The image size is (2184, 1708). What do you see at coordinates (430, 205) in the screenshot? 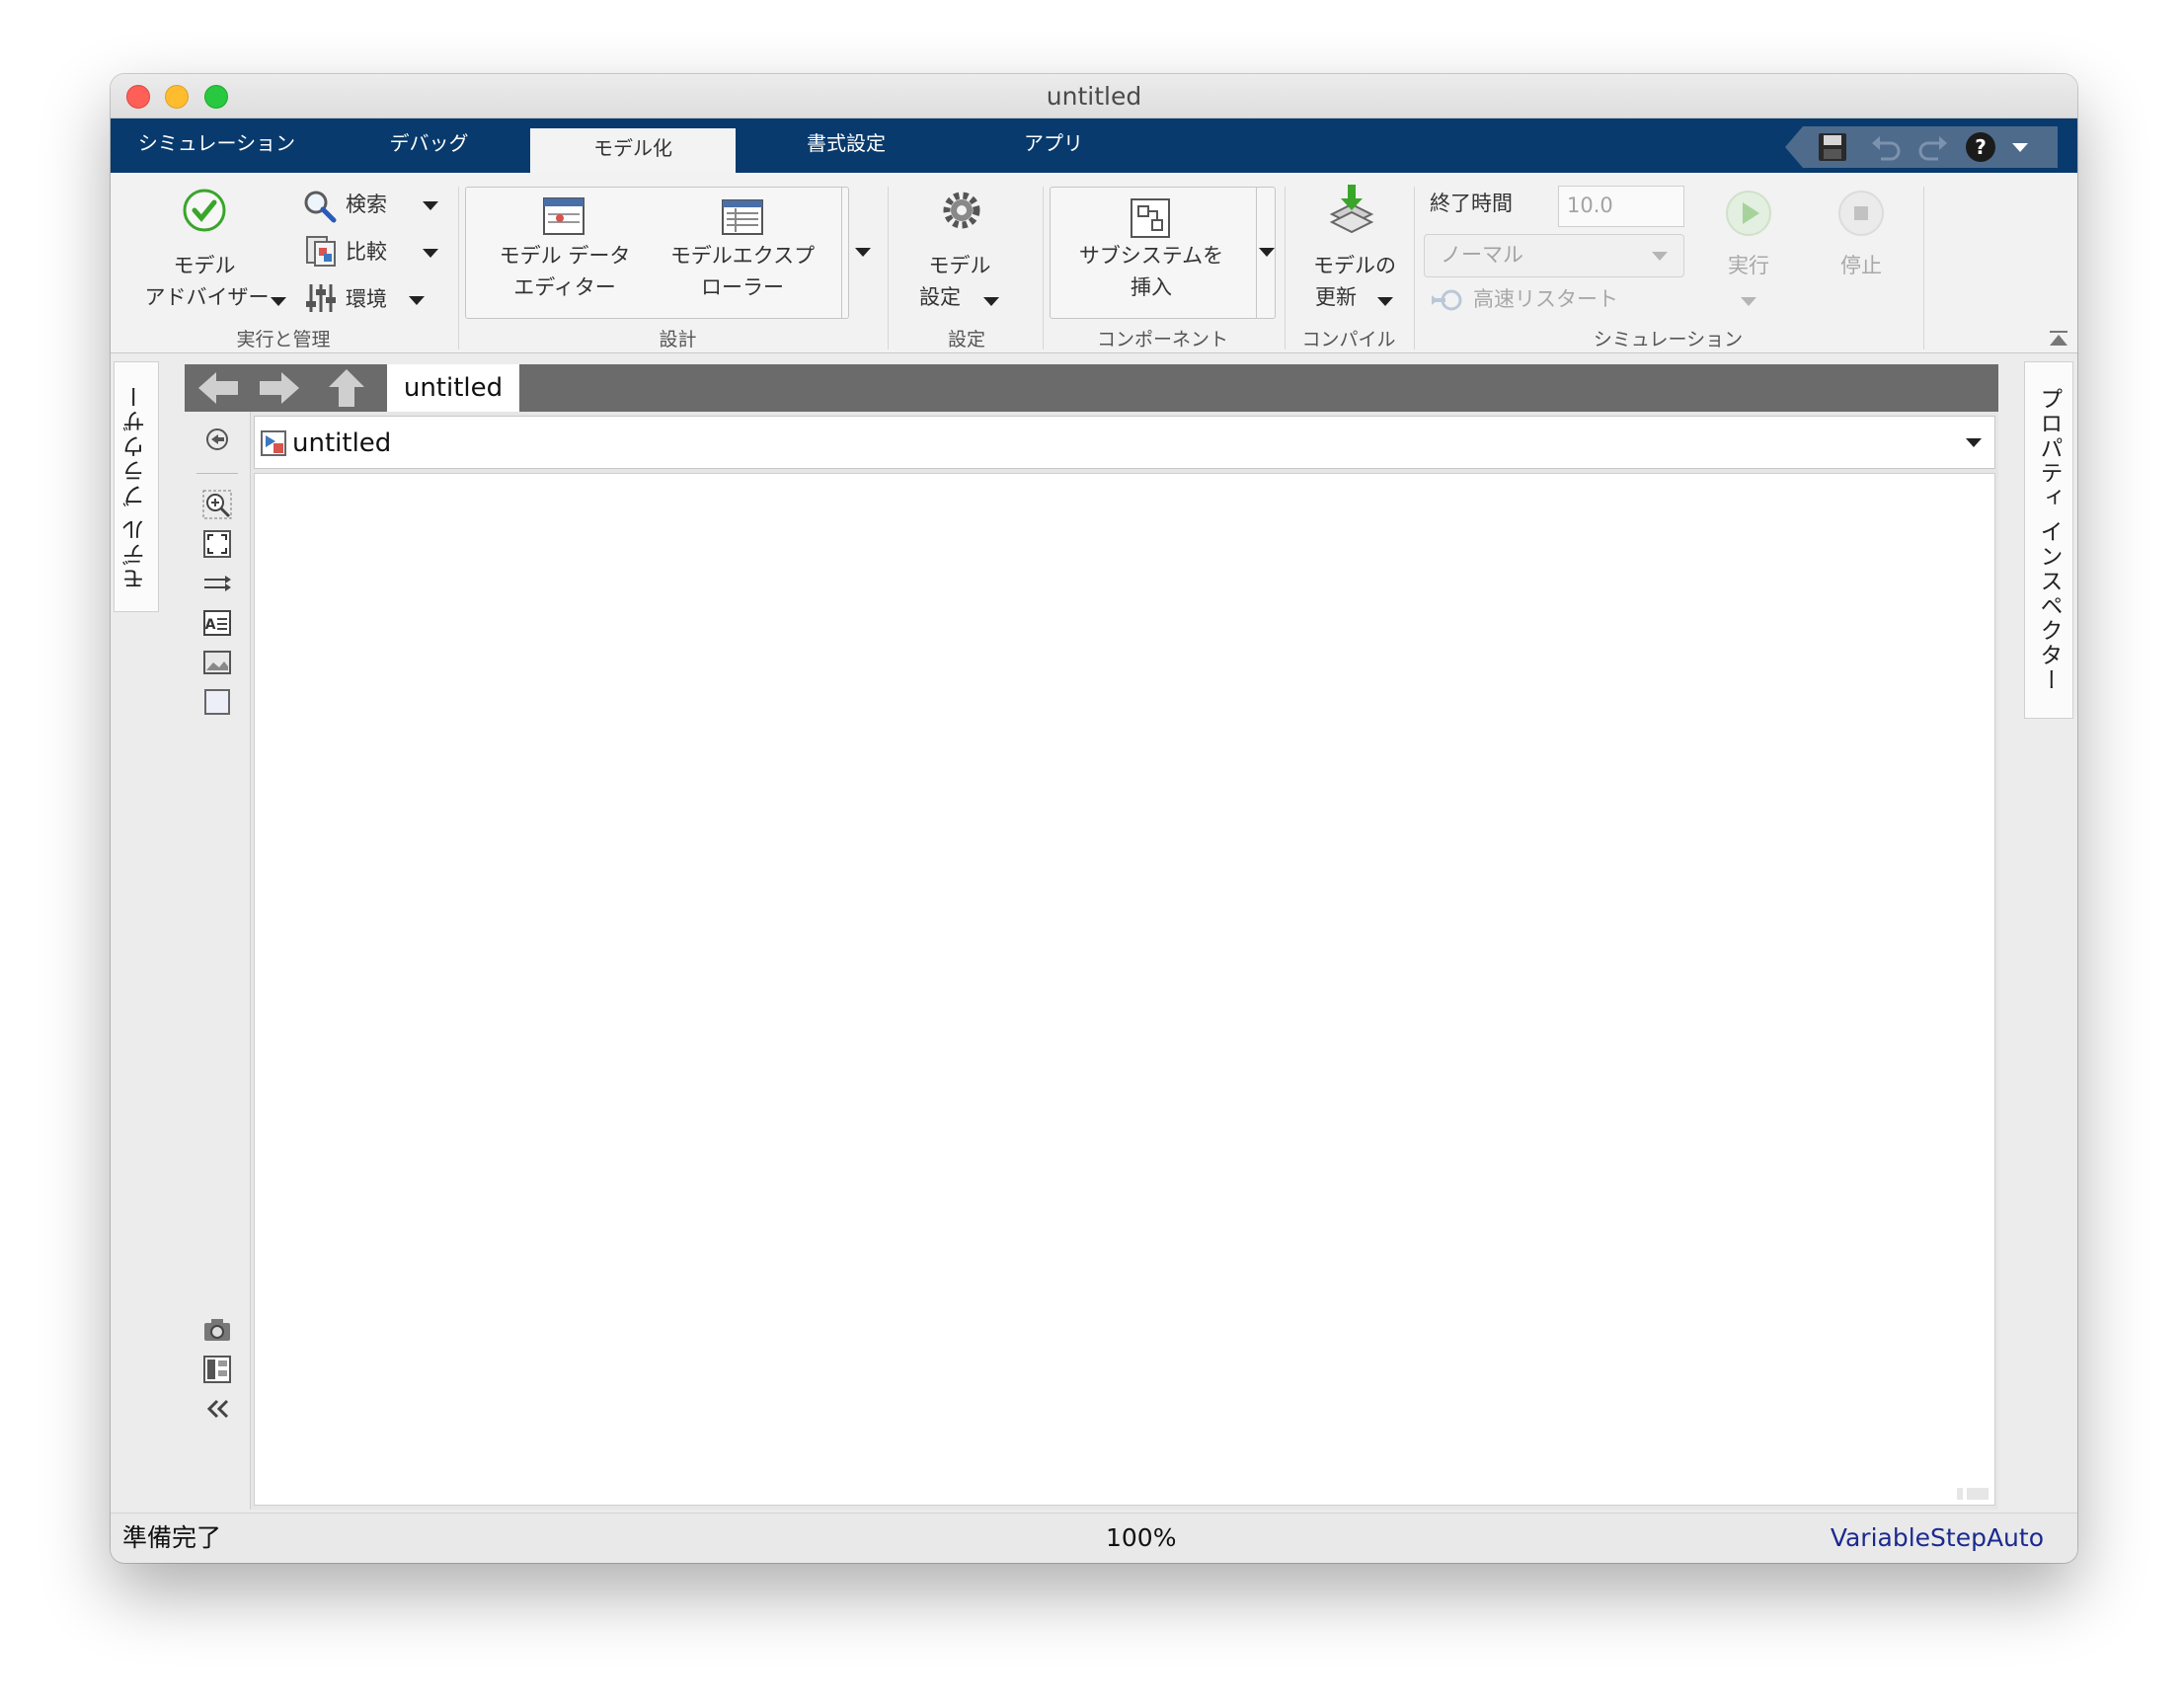
I see `search-dropdown-icon` at bounding box center [430, 205].